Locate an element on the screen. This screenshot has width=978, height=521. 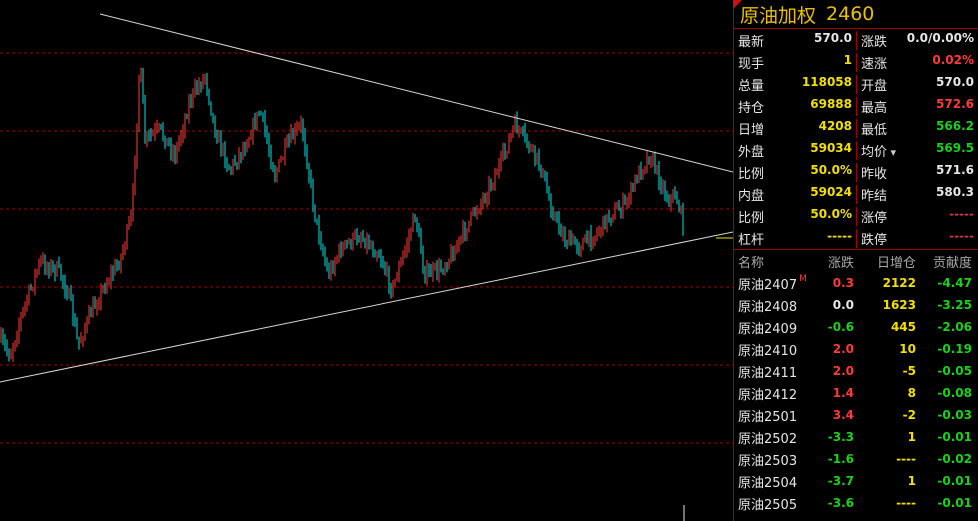
quote-cell: 涨停 ----- is located at coordinates (917, 216).